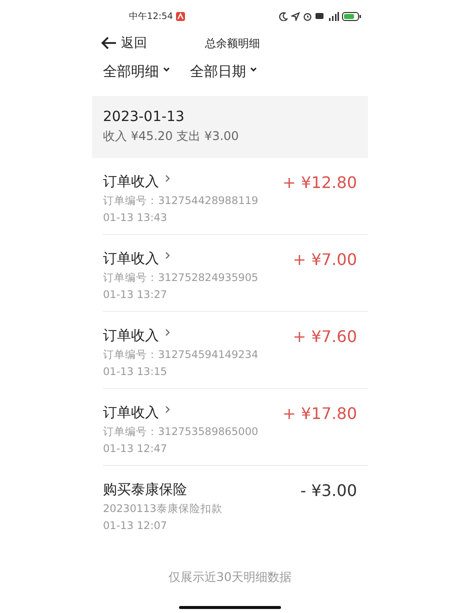 The image size is (460, 613). I want to click on amount-text: - ¥3.00, so click(328, 490).